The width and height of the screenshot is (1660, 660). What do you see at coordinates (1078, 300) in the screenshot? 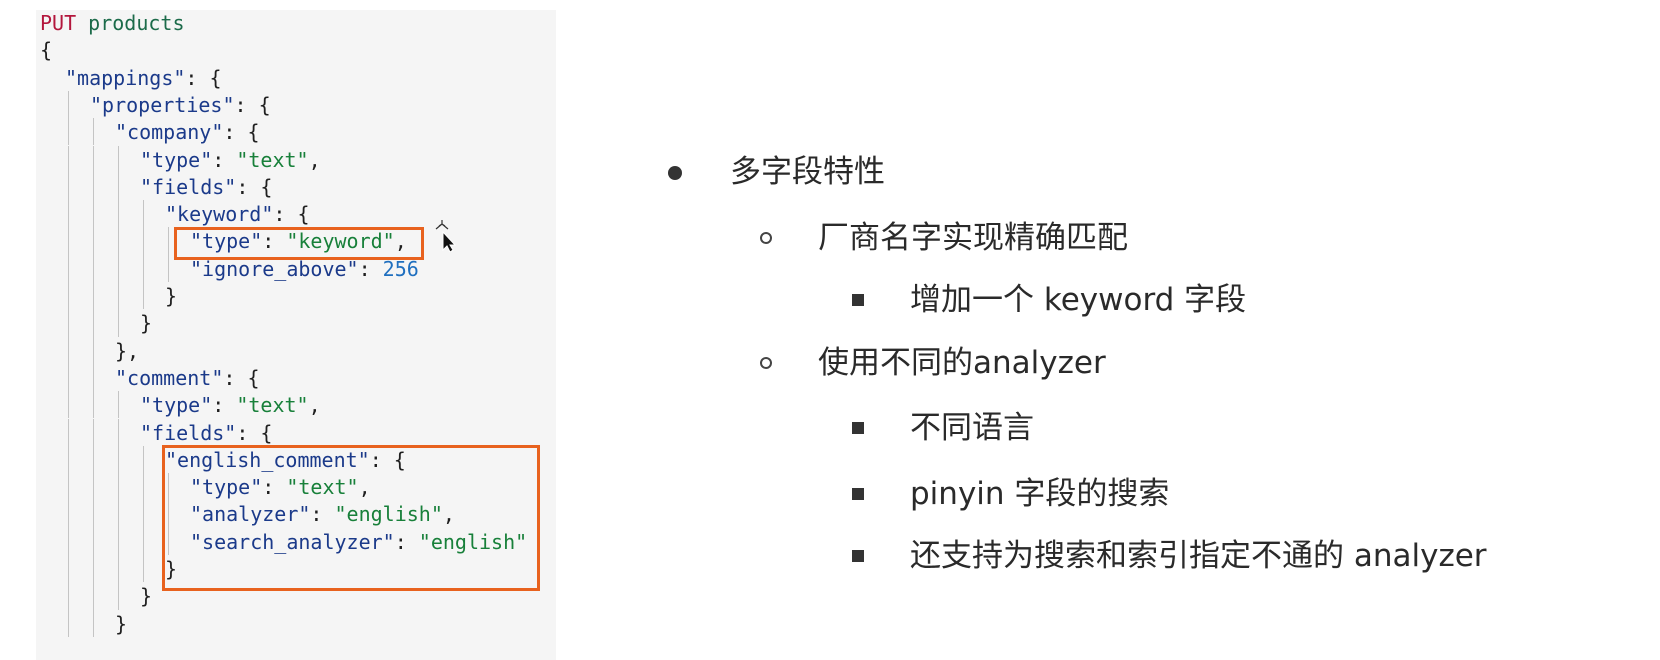
I see `bullet-text-level-3: 增加一个 keyword 字段` at bounding box center [1078, 300].